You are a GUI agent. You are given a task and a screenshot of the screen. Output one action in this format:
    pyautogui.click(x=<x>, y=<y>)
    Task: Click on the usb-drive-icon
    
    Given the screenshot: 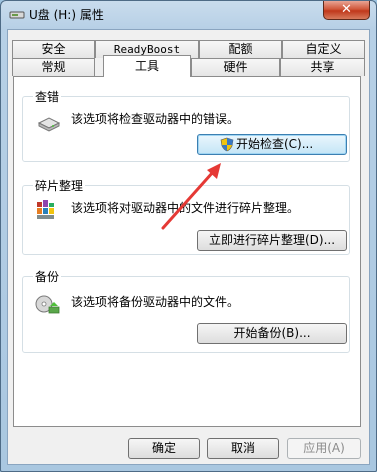 What is the action you would take?
    pyautogui.click(x=17, y=15)
    